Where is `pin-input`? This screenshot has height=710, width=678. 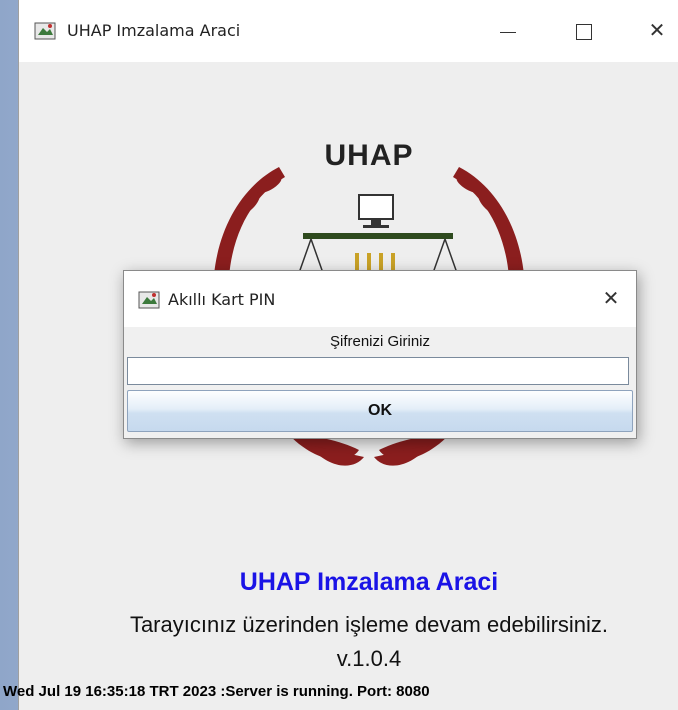 pin-input is located at coordinates (378, 371).